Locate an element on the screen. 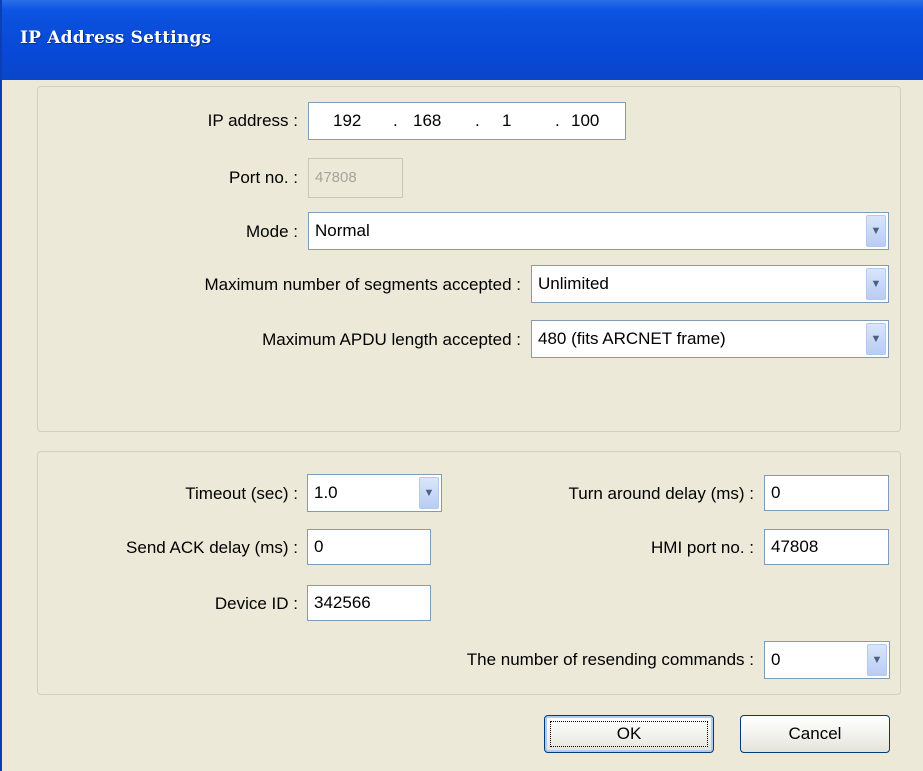 The image size is (923, 771). apdu-label: Maximum APDU length accepted : is located at coordinates (391, 339).